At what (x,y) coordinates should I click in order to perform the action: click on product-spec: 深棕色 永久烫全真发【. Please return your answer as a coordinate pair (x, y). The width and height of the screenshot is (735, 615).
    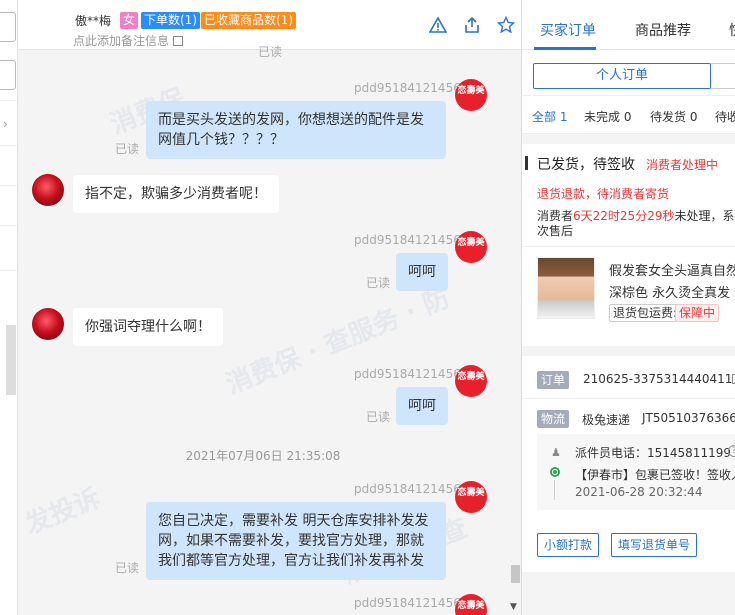
    Looking at the image, I should click on (672, 293).